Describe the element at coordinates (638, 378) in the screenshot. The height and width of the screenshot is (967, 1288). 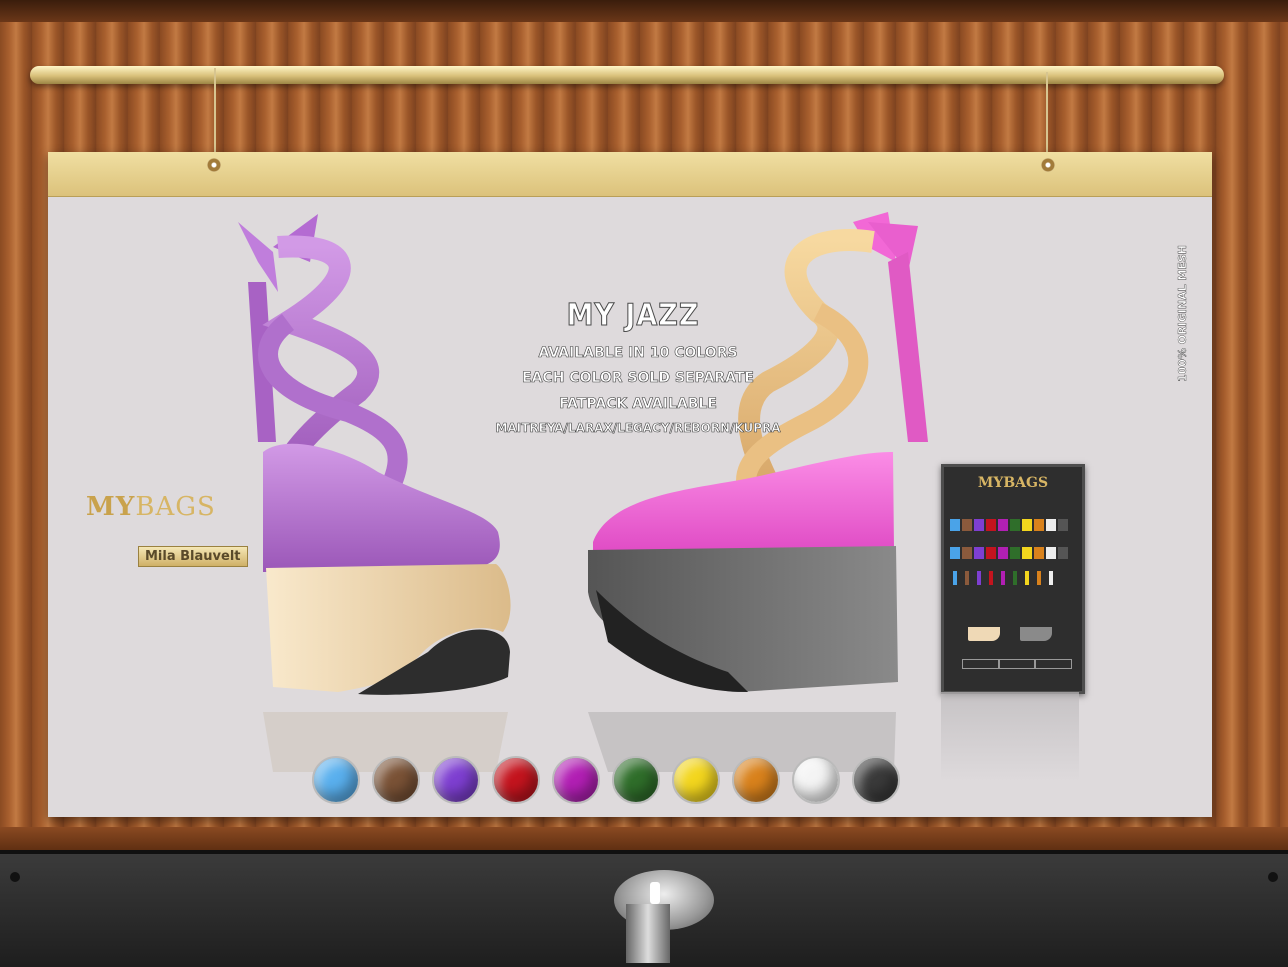
I see `separate-line: EACH COLOR SOLD SEPARATE` at that location.